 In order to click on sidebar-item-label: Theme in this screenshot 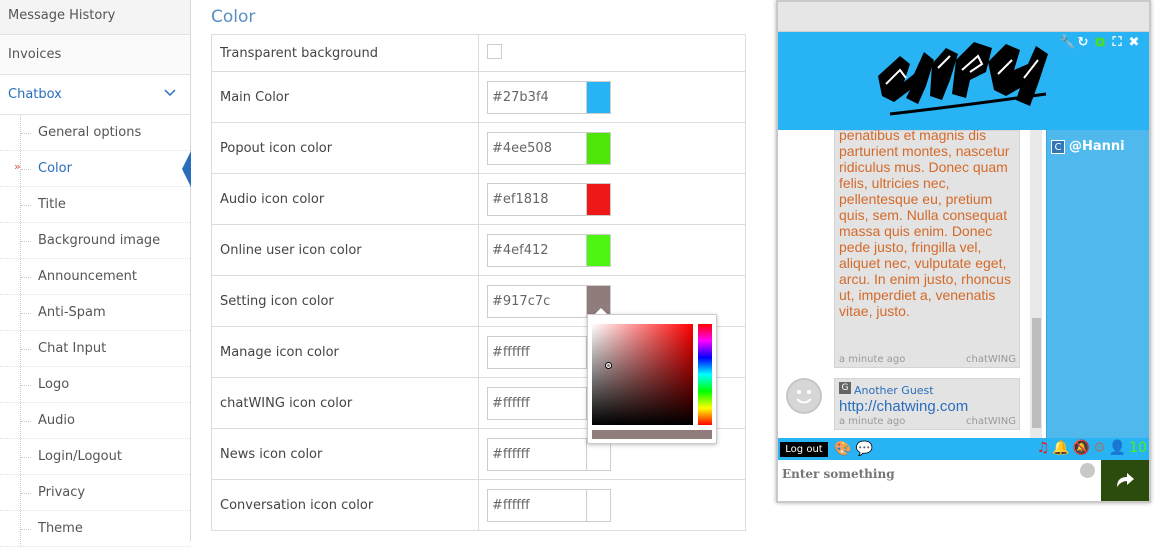, I will do `click(60, 528)`.